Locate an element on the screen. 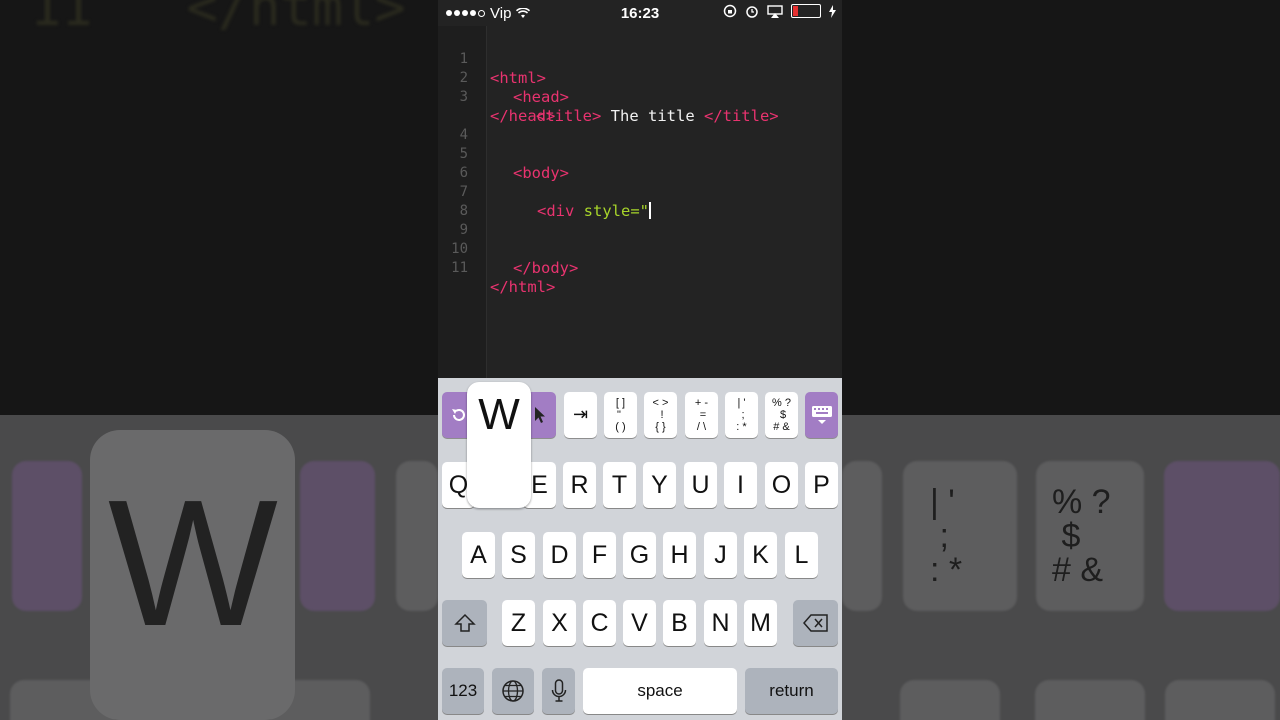  key-l: L is located at coordinates (801, 555).